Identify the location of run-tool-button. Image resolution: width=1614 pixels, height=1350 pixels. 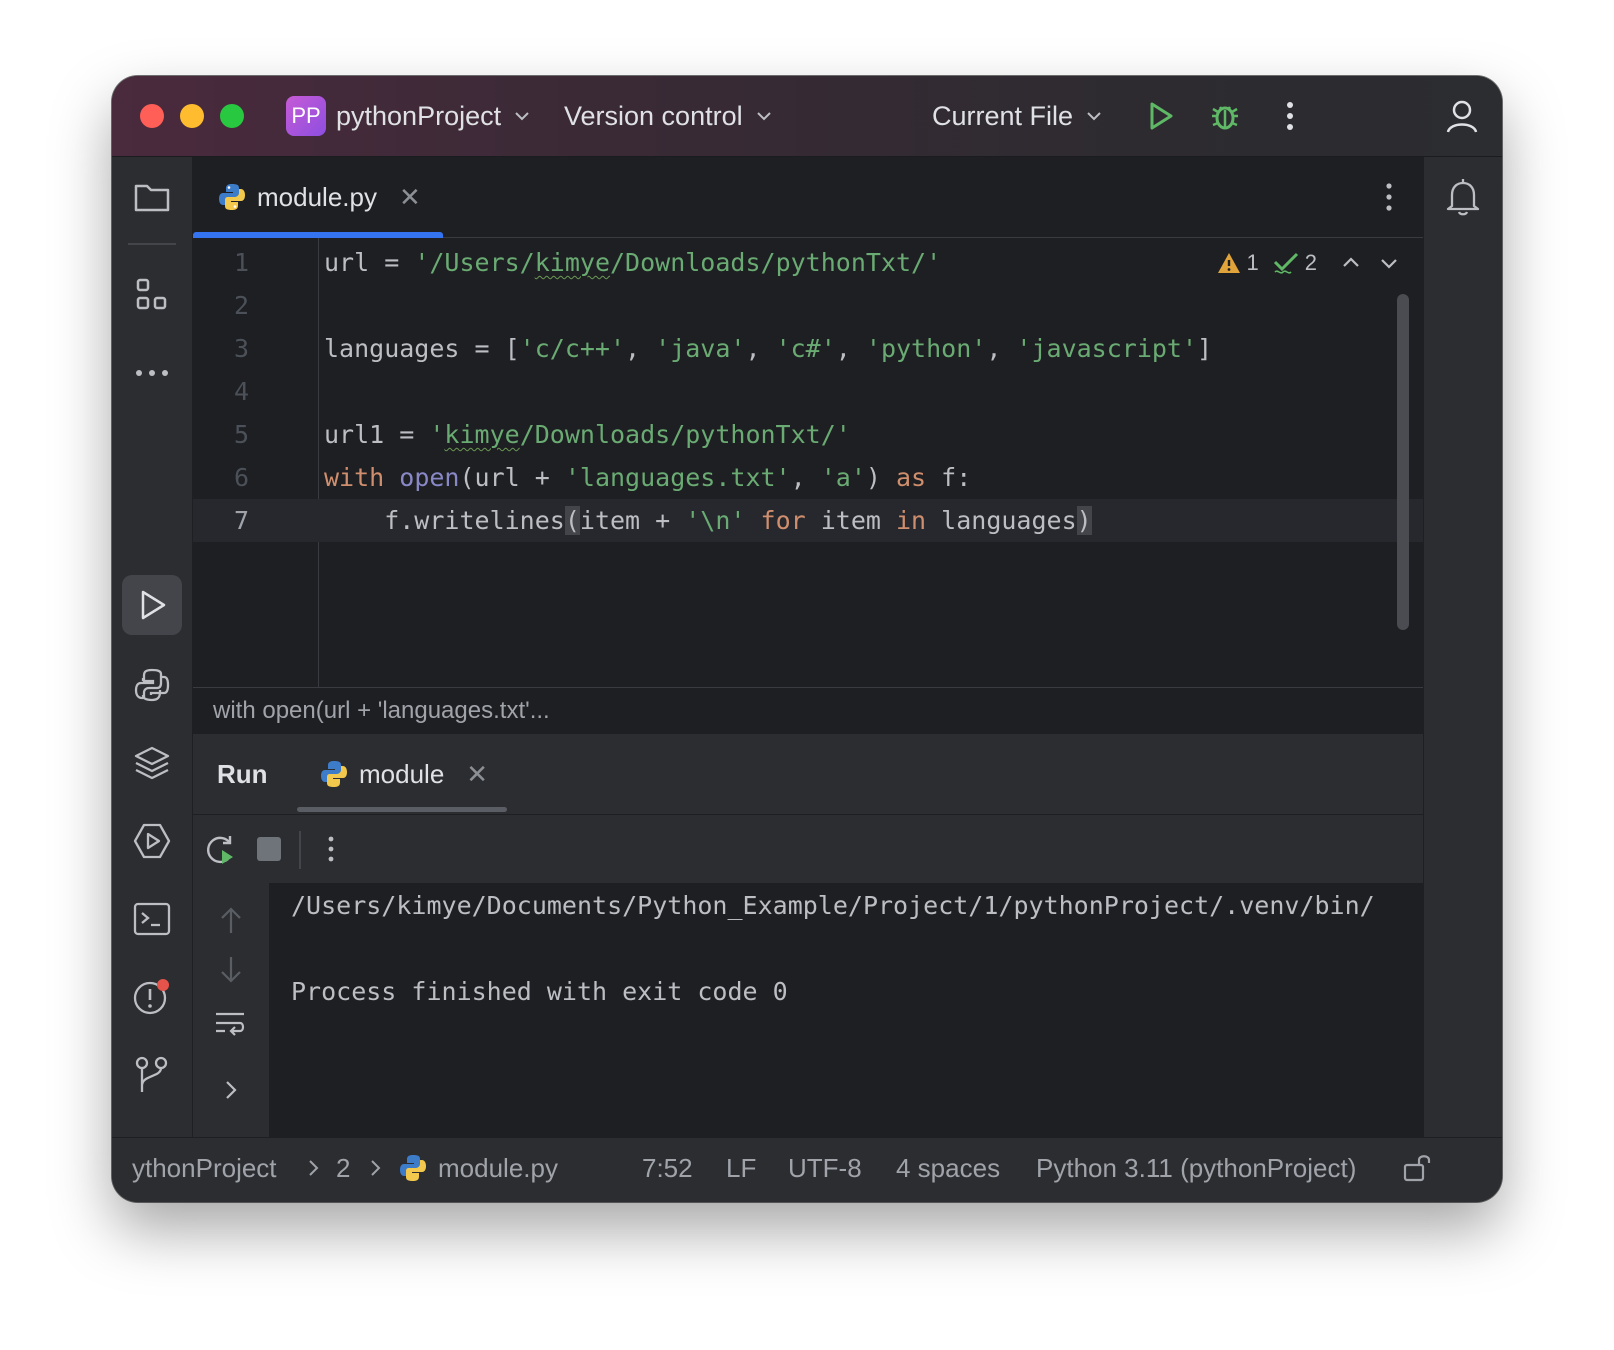
(152, 605).